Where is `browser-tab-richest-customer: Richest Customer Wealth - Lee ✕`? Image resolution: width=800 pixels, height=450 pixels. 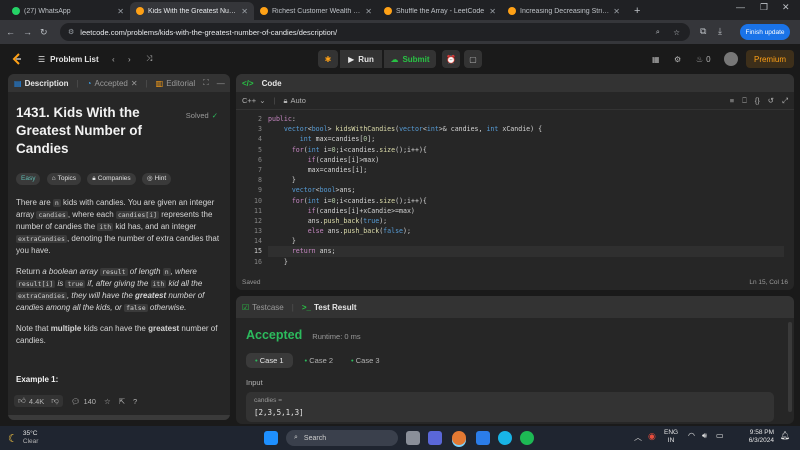 browser-tab-richest-customer: Richest Customer Wealth - Lee ✕ is located at coordinates (316, 11).